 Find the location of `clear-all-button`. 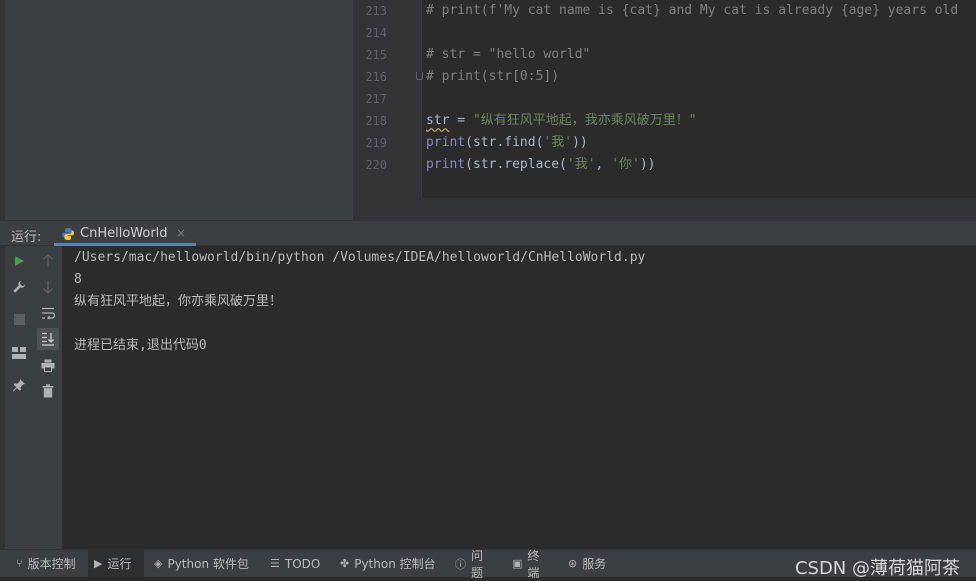

clear-all-button is located at coordinates (48, 391).